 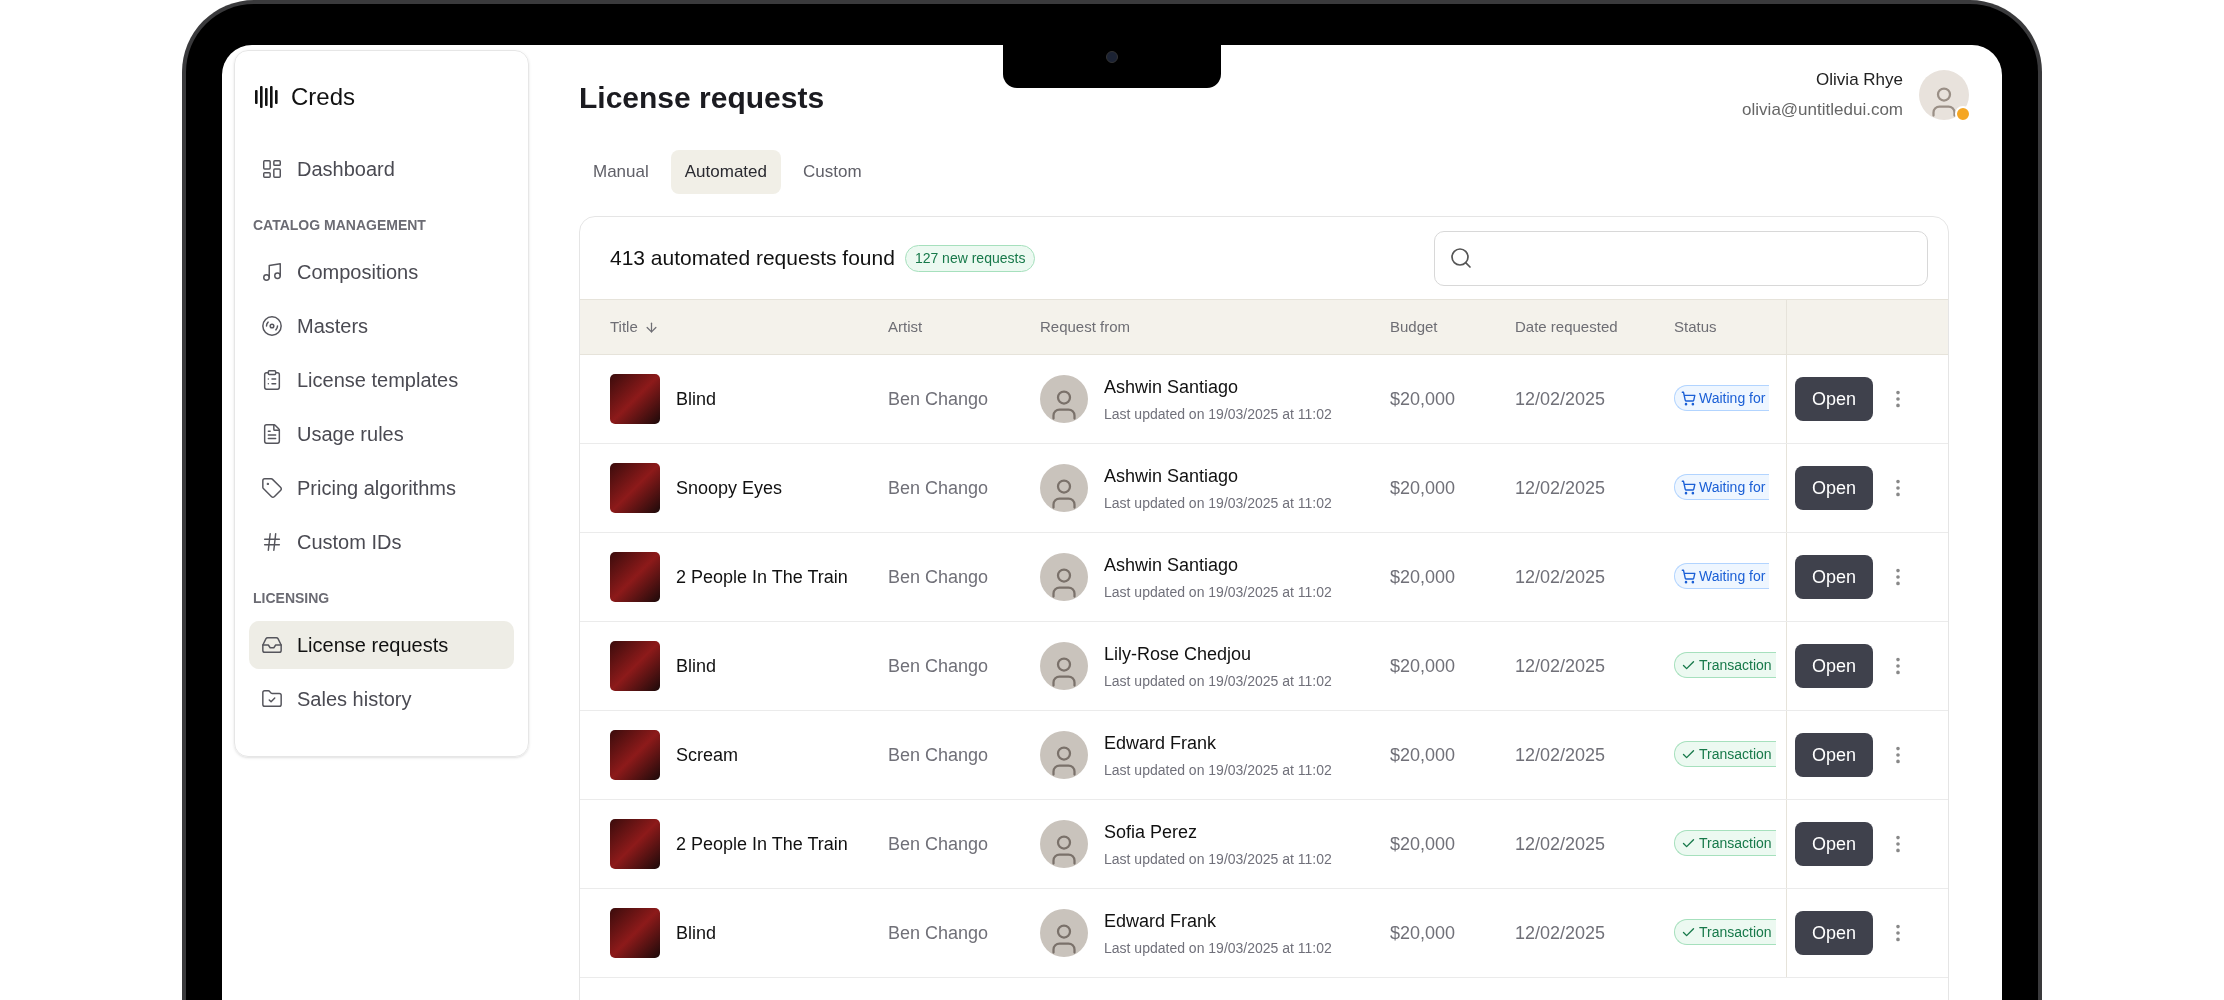 I want to click on search-field, so click(x=1681, y=258).